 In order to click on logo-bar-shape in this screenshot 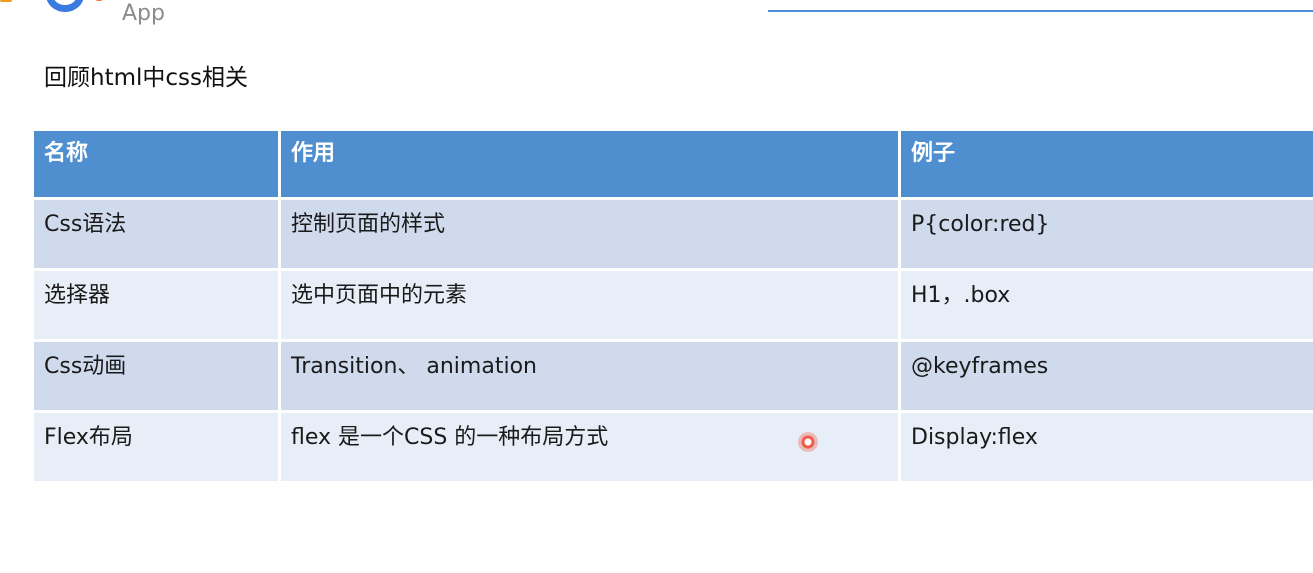, I will do `click(6, 1)`.